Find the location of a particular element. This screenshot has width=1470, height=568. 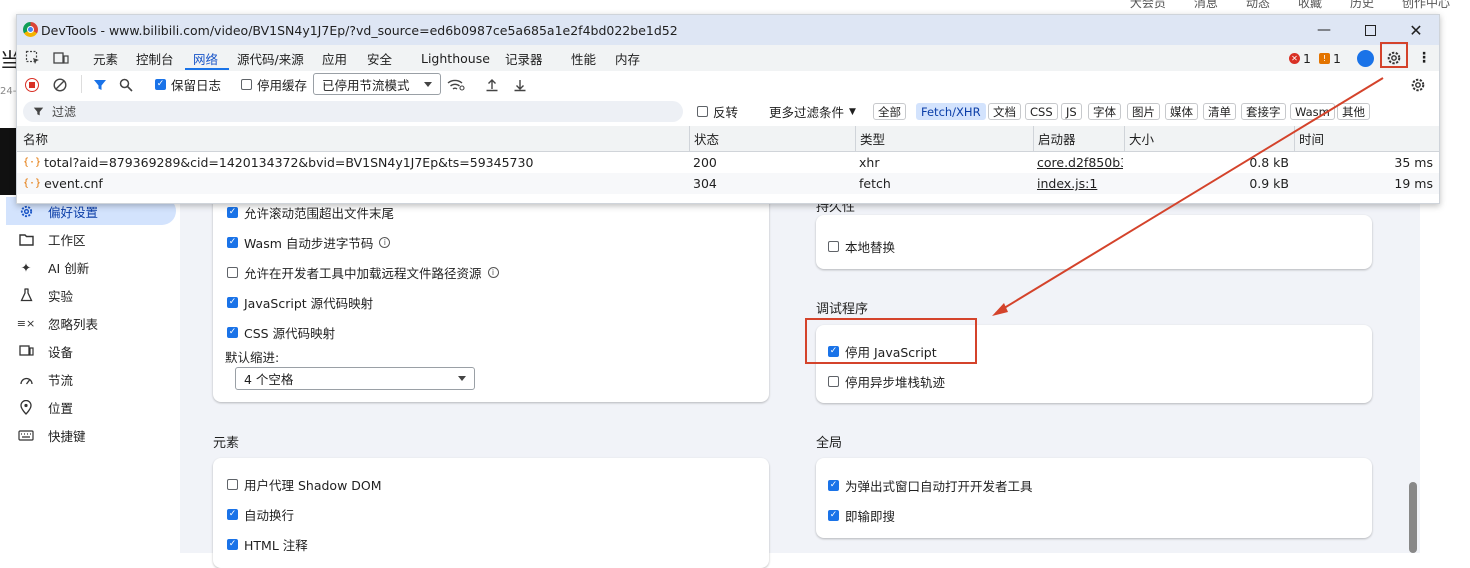

option-js-source-maps: ✓ JavaScript 源代码映射 is located at coordinates (300, 302).